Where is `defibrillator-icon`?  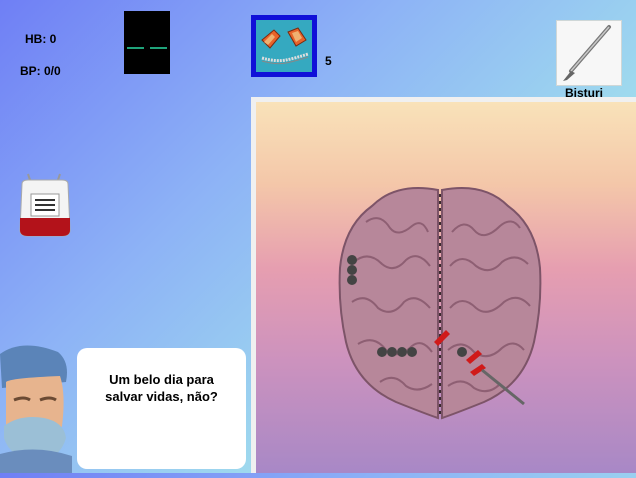
defibrillator-icon is located at coordinates (284, 46).